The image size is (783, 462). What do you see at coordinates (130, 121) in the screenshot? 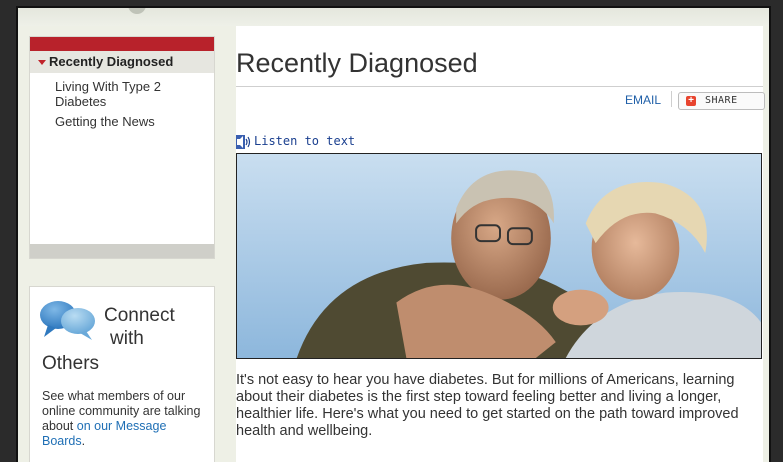
I see `nav-item-getting-the-news: Getting the News` at bounding box center [130, 121].